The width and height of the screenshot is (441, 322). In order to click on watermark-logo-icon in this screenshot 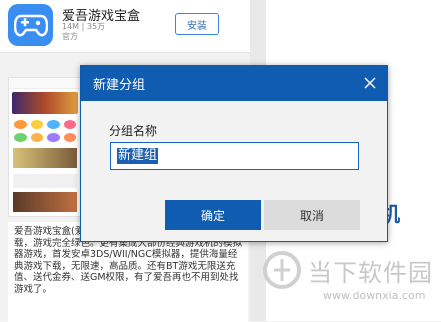, I will do `click(282, 270)`.